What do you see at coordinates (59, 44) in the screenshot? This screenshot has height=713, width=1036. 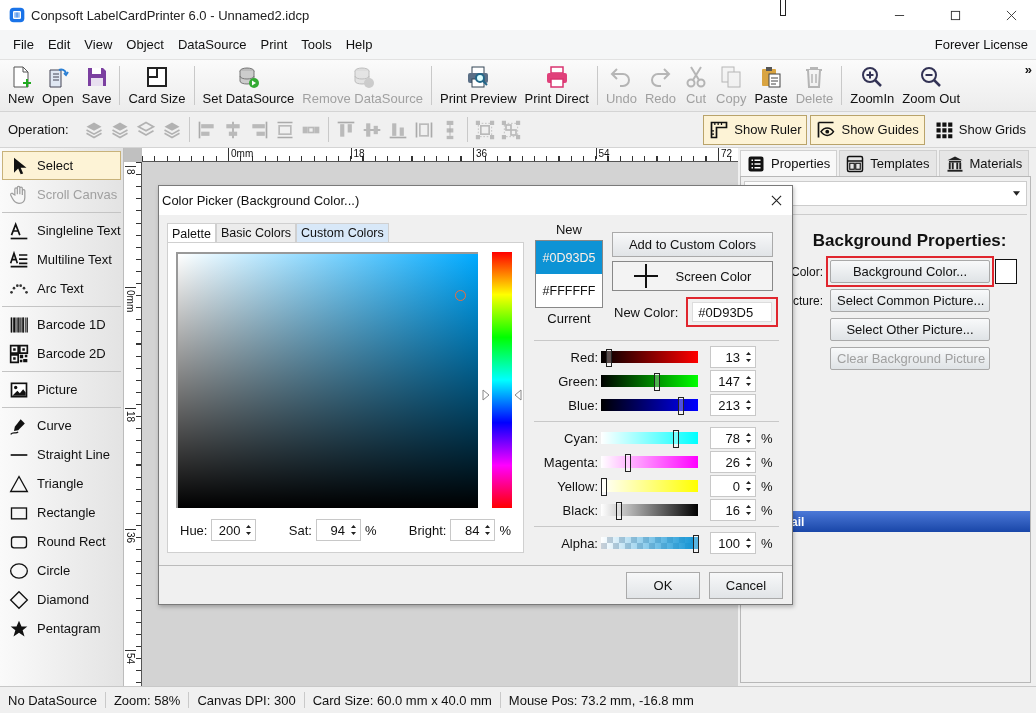 I see `menu-item: Edit` at bounding box center [59, 44].